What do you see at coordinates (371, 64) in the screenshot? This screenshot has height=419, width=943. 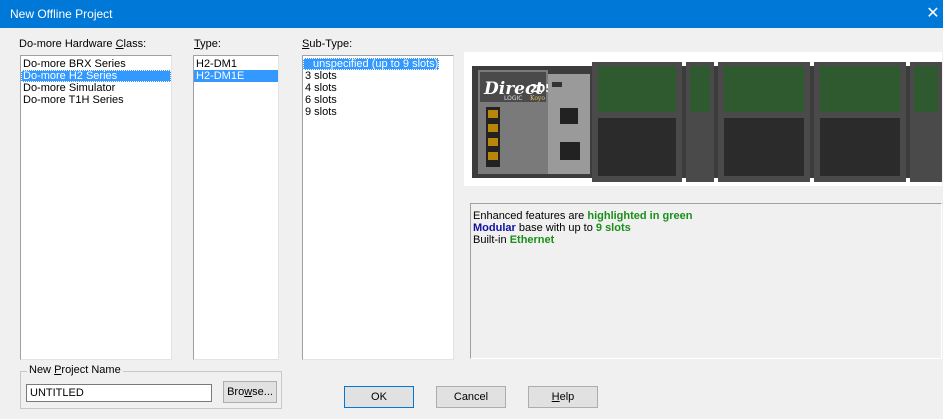 I see `subtype-item-selected: unspecified (up to 9 slots)` at bounding box center [371, 64].